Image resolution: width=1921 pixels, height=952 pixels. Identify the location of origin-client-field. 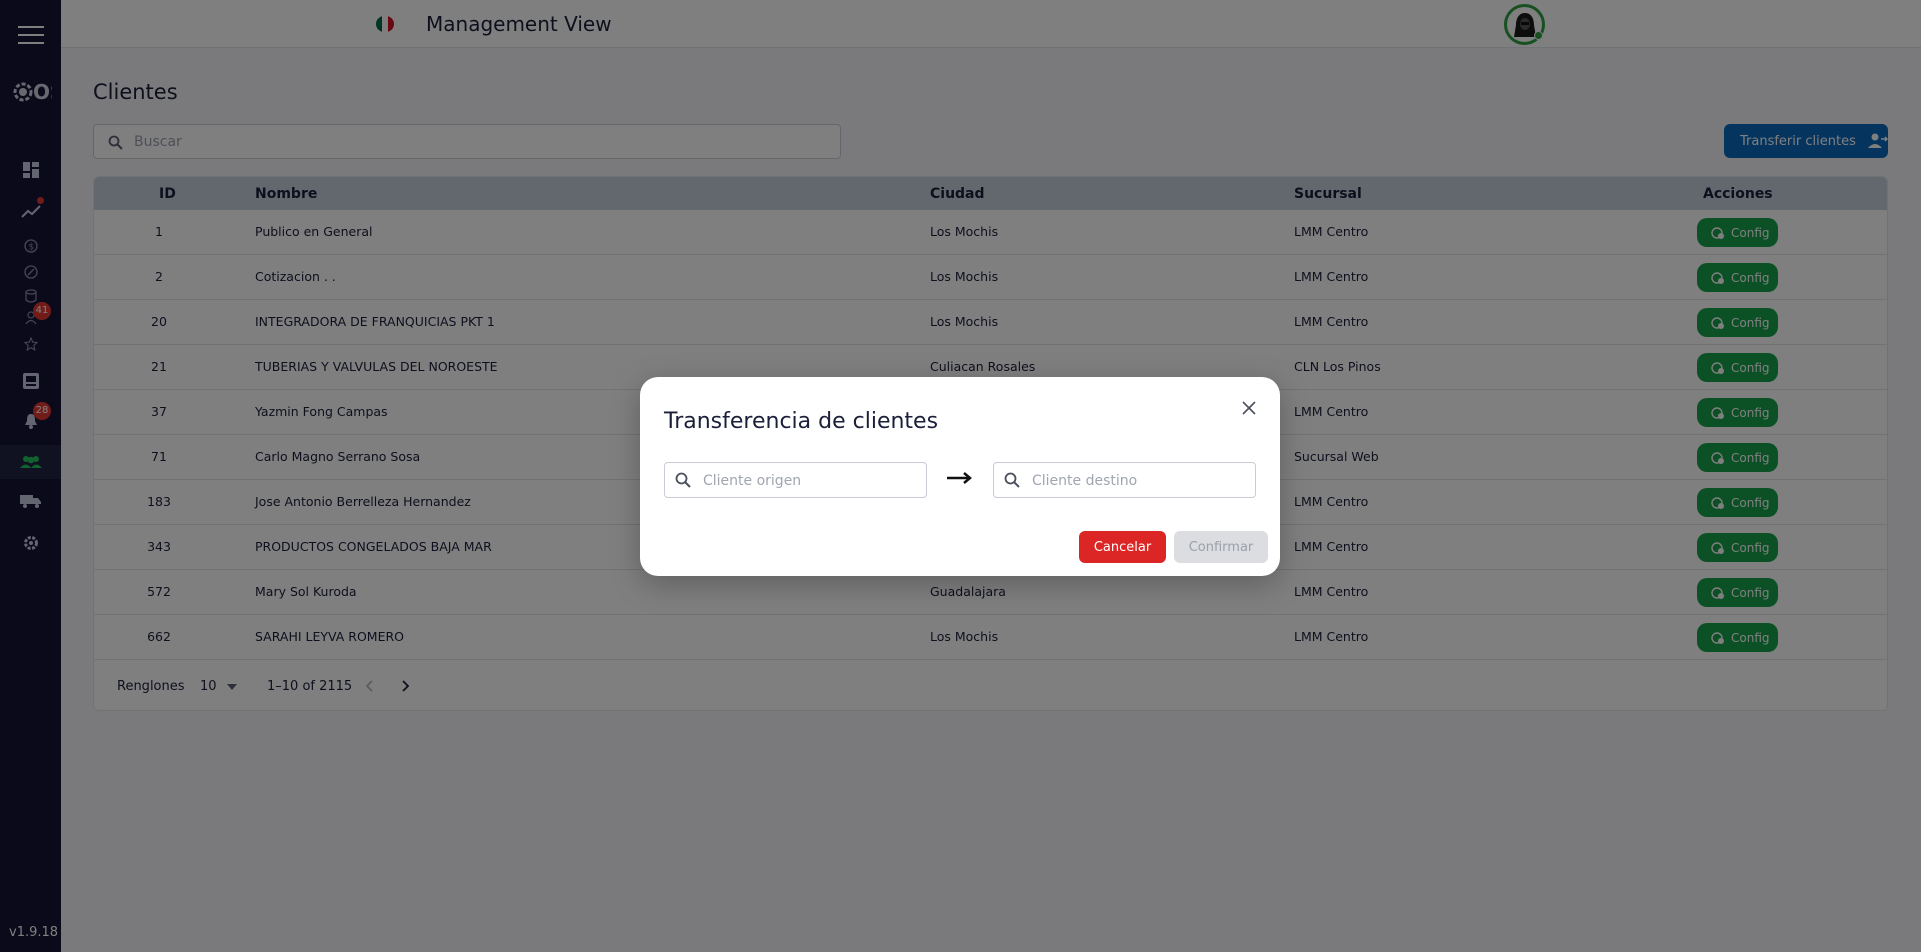
(795, 480).